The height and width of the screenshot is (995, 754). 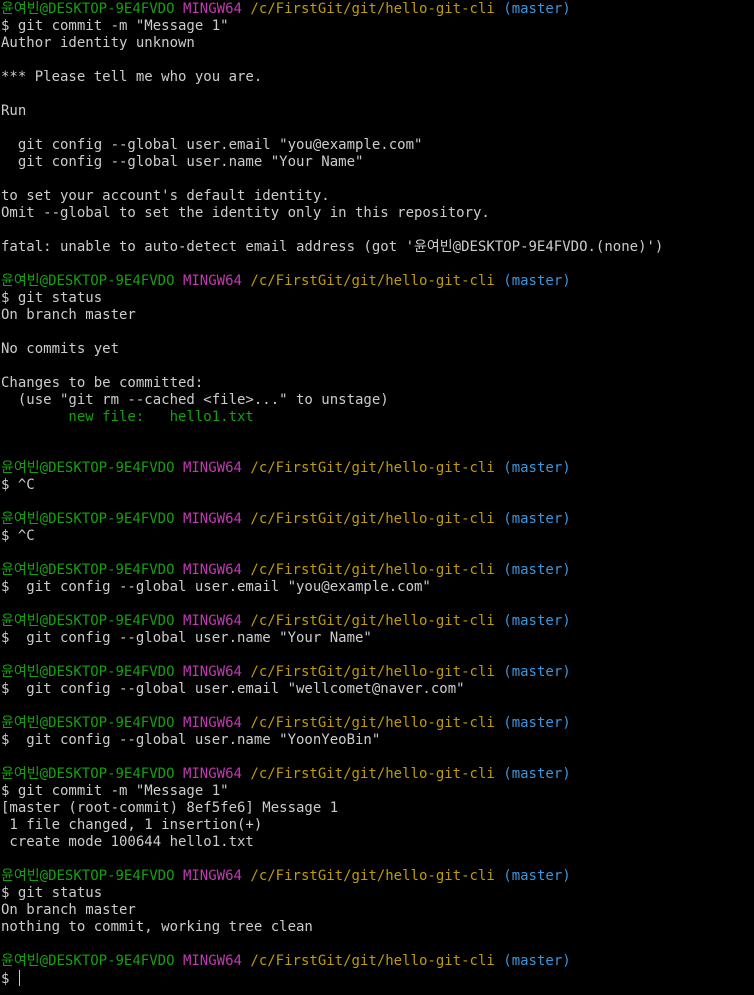 I want to click on output-line: nothing to commit, working tree clean, so click(x=157, y=927).